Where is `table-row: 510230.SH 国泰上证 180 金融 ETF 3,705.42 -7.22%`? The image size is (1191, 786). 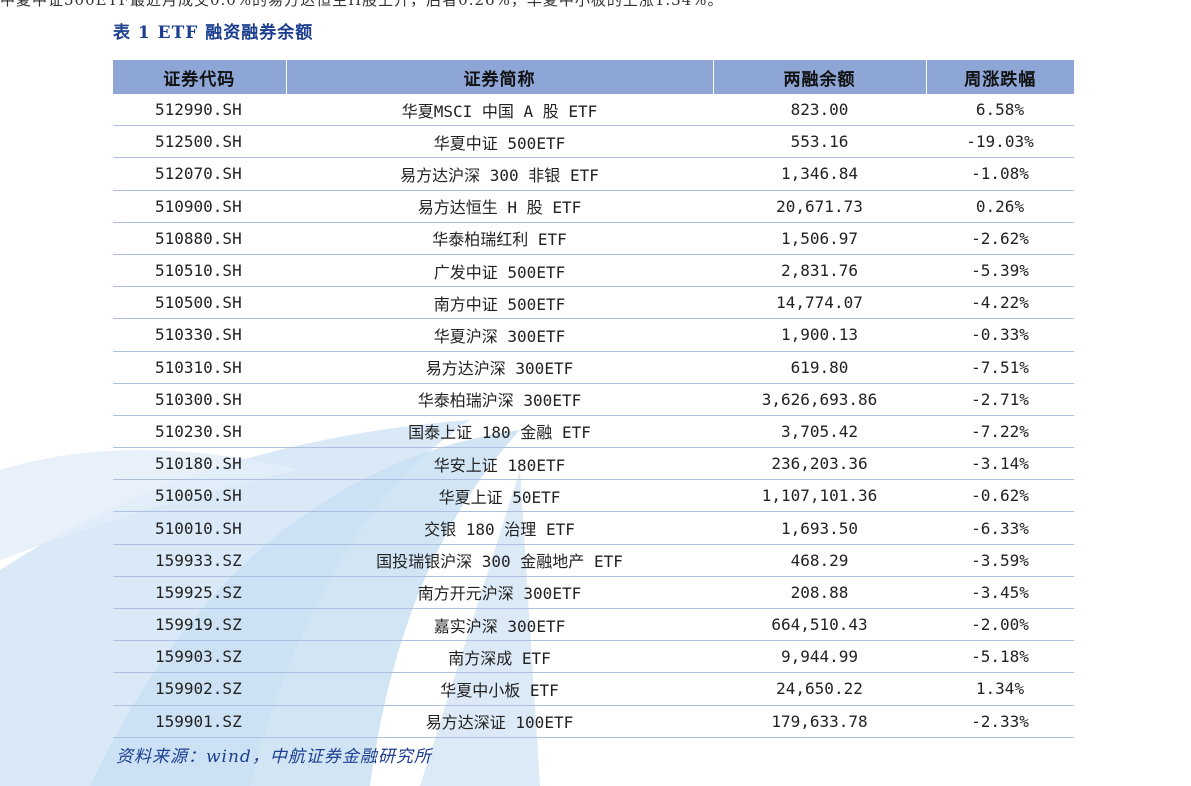 table-row: 510230.SH 国泰上证 180 金融 ETF 3,705.42 -7.22% is located at coordinates (593, 432).